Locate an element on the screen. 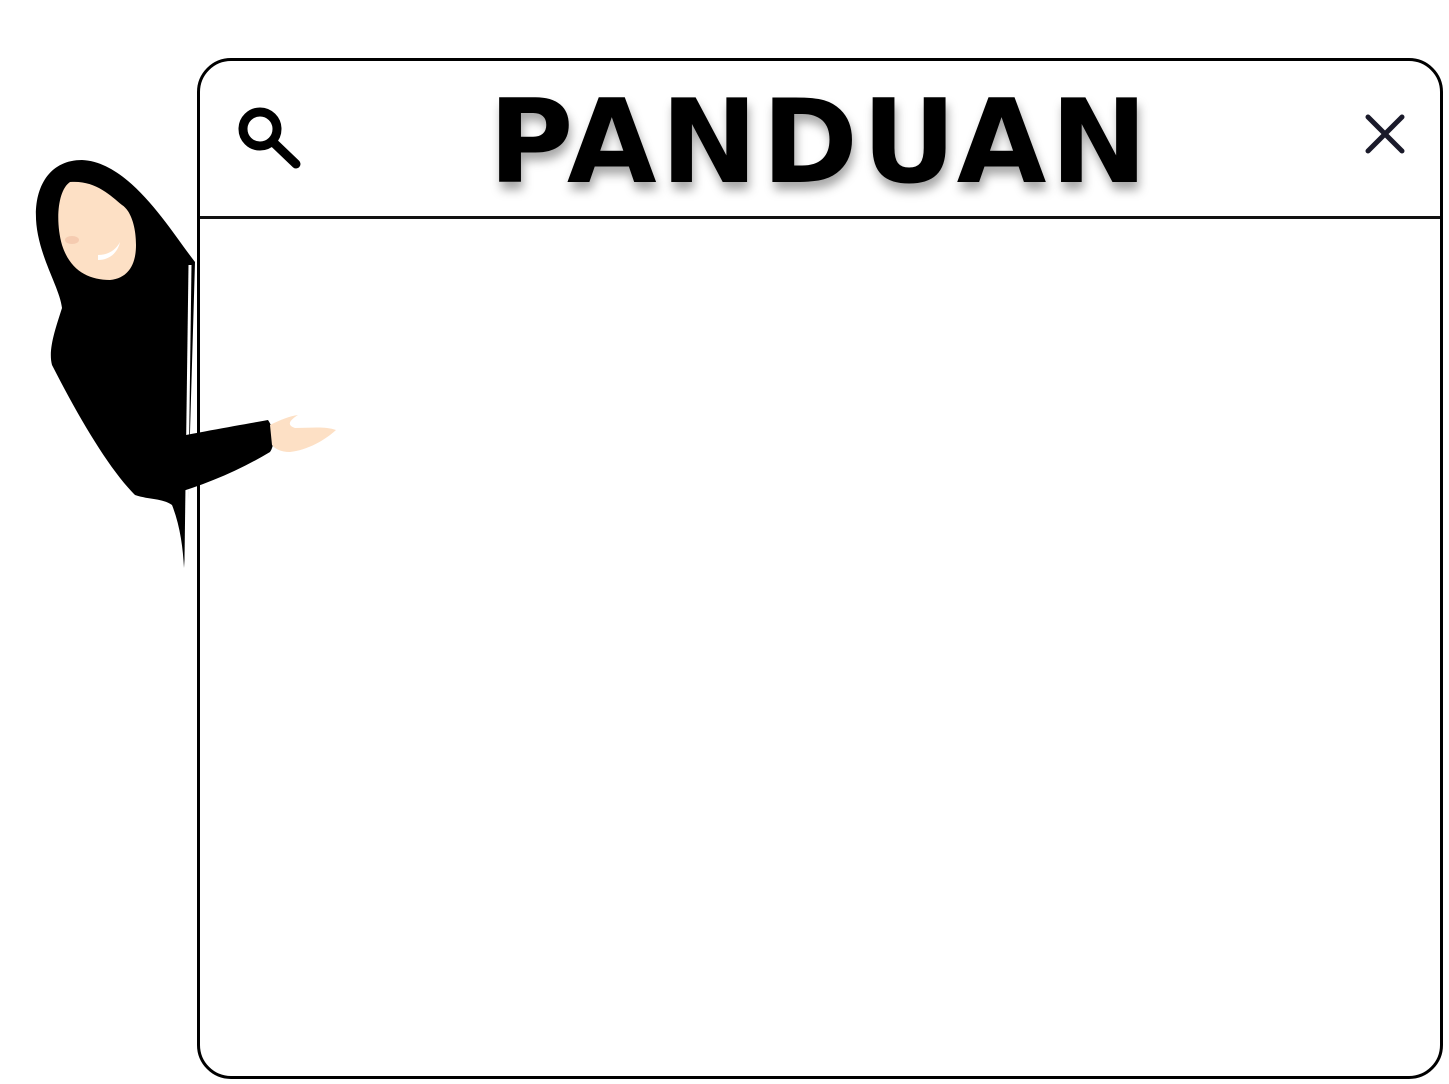 Image resolution: width=1449 pixels, height=1084 pixels. close-button is located at coordinates (1385, 134).